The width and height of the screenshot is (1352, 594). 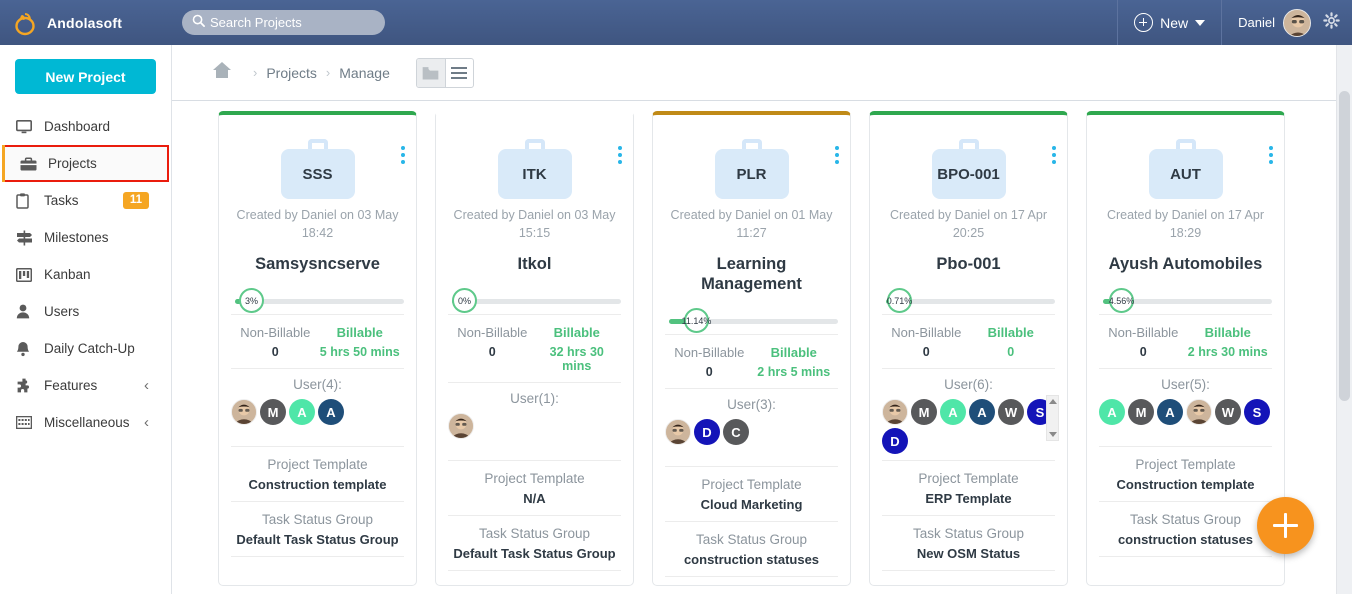 What do you see at coordinates (751, 274) in the screenshot?
I see `project-name: Learning Management` at bounding box center [751, 274].